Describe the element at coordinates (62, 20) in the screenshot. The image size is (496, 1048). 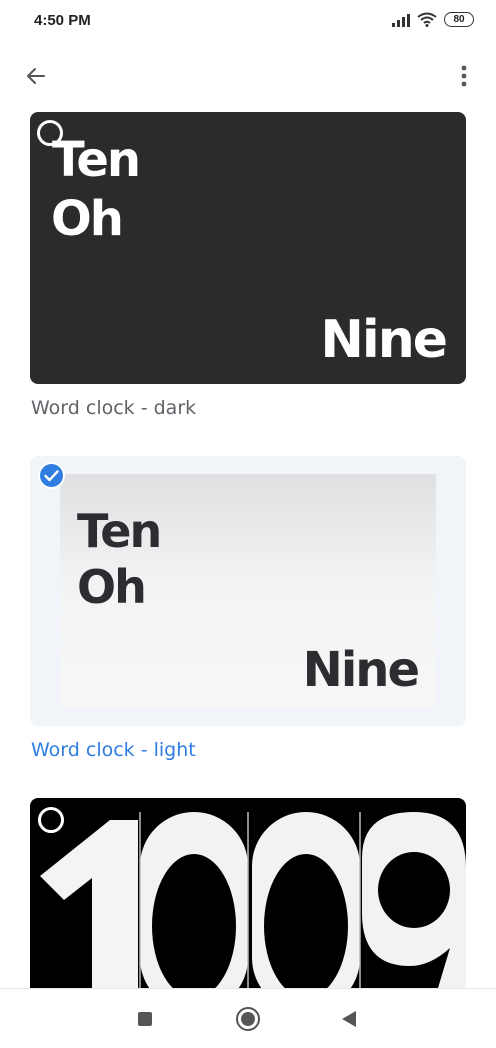
I see `status-time: 4:50 PM` at that location.